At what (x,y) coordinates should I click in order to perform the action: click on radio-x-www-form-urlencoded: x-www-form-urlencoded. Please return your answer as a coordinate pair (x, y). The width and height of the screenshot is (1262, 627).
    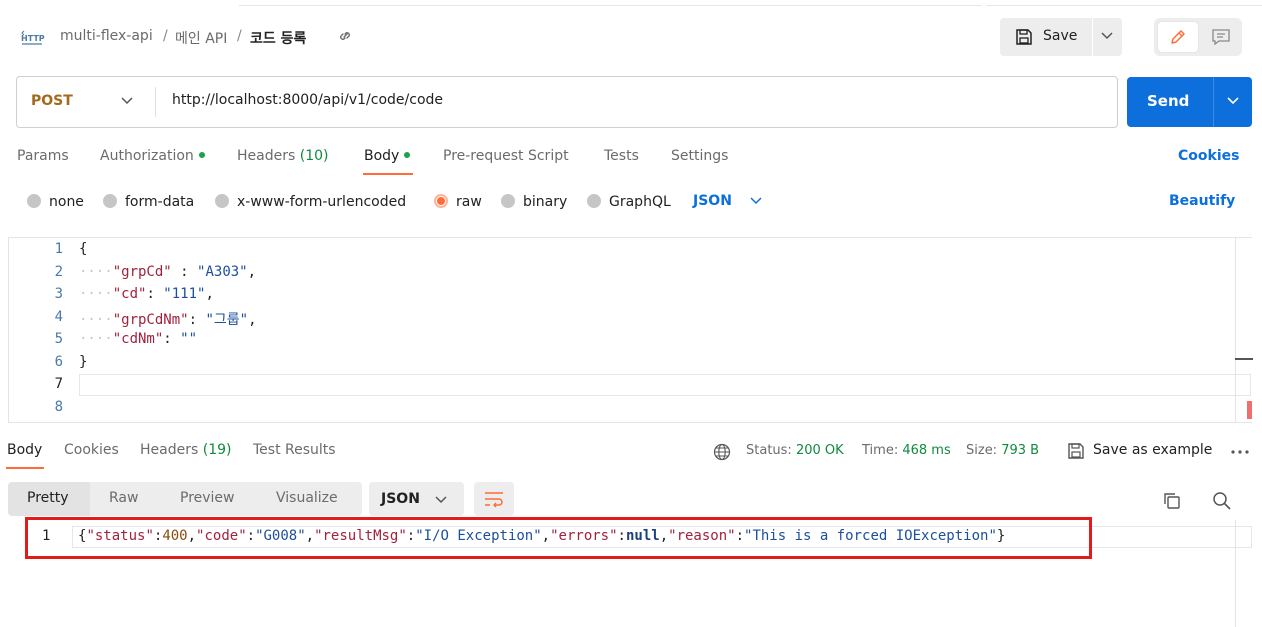
    Looking at the image, I should click on (310, 202).